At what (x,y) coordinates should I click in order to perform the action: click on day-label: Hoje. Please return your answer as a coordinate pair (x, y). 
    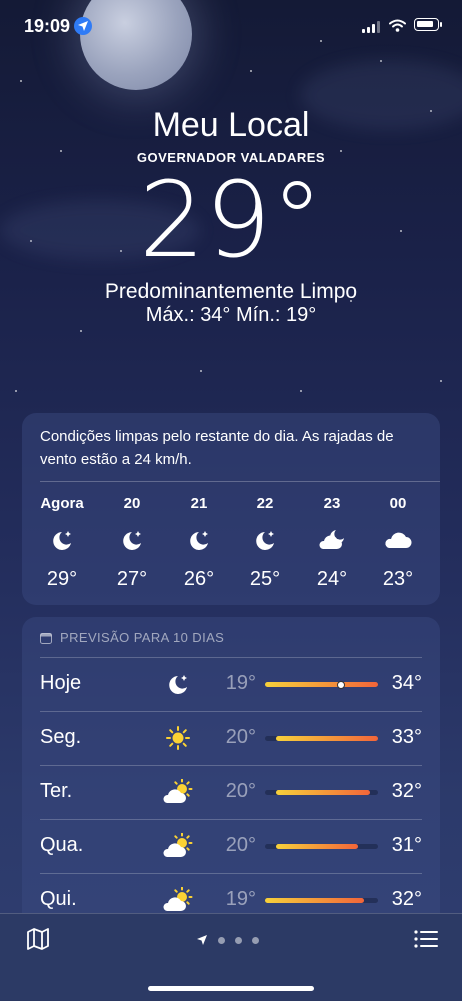
    Looking at the image, I should click on (61, 683).